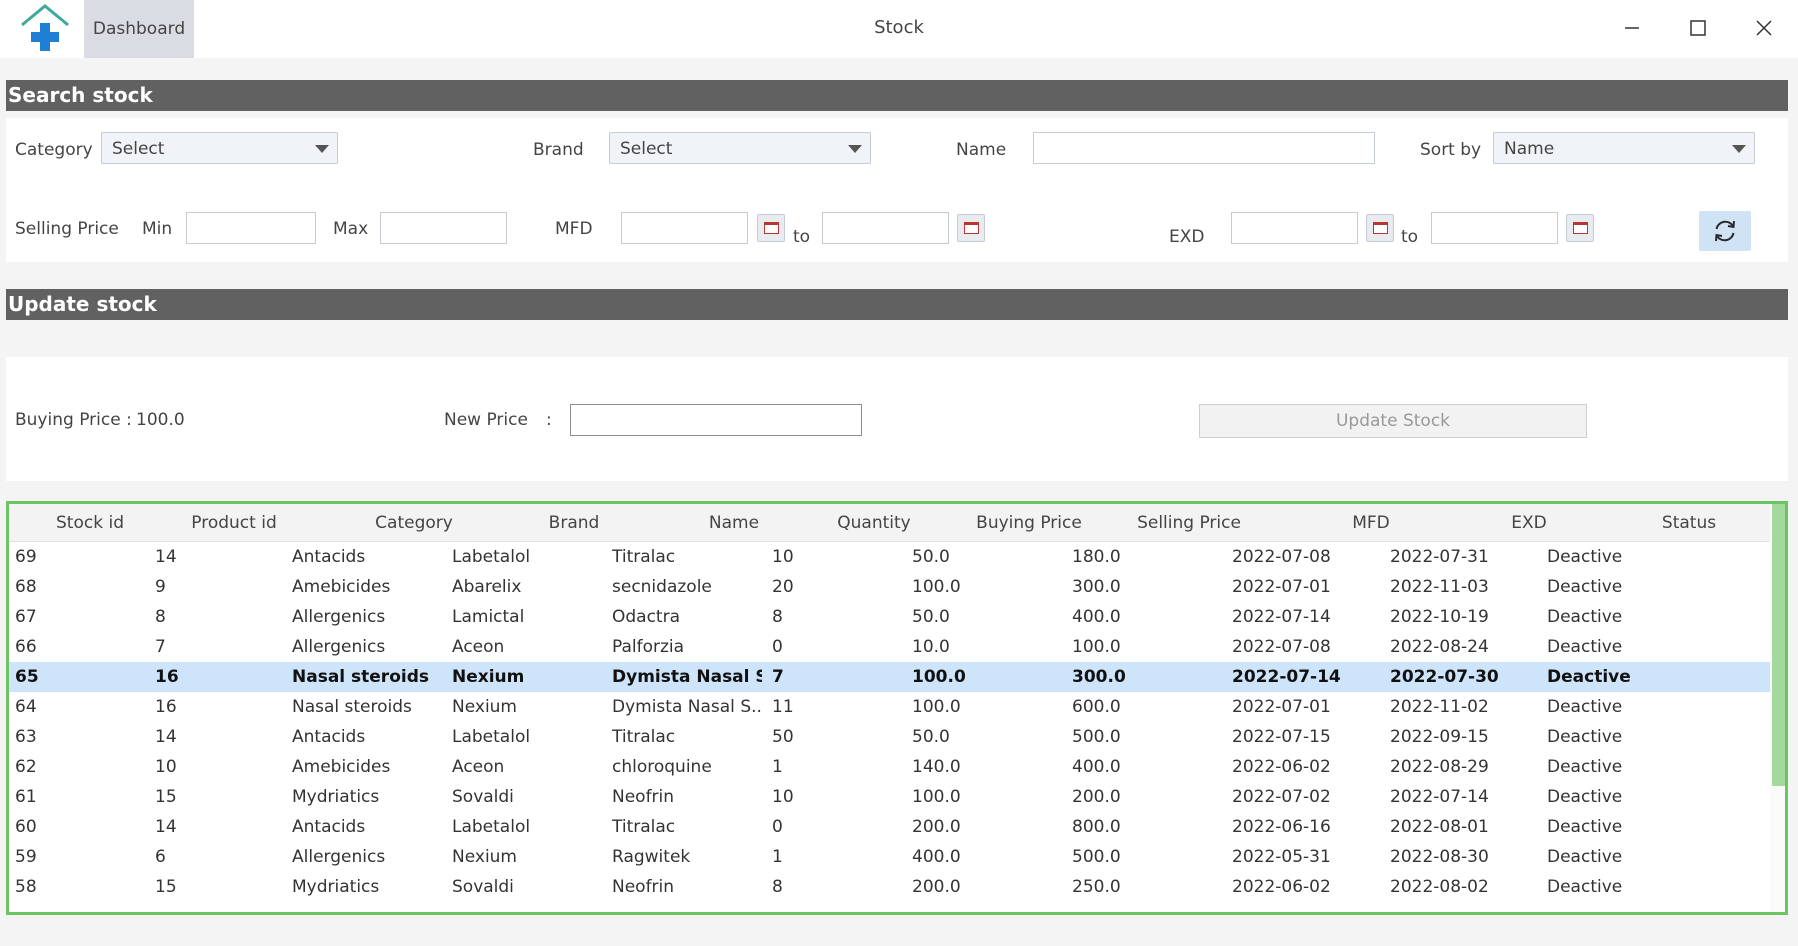 This screenshot has width=1798, height=946. What do you see at coordinates (1294, 228) in the screenshot?
I see `exd-from-input` at bounding box center [1294, 228].